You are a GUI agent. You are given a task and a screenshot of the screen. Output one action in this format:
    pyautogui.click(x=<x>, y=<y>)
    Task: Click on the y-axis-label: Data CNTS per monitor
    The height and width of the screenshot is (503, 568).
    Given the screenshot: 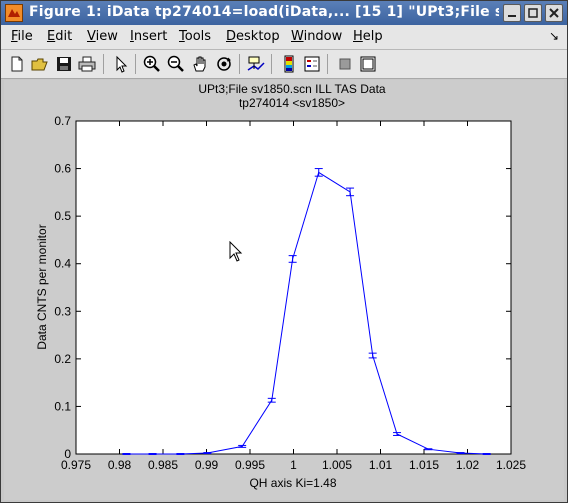 What is the action you would take?
    pyautogui.click(x=42, y=286)
    